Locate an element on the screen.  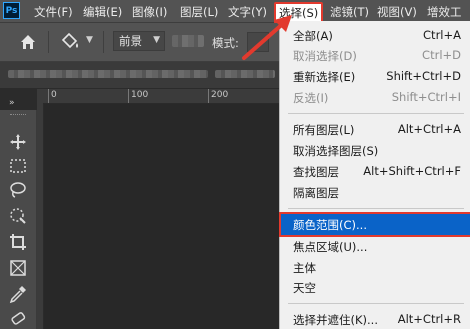
menu-item-find-layers: 查找图层 Alt+Shift+Ctrl+F is located at coordinates (375, 171).